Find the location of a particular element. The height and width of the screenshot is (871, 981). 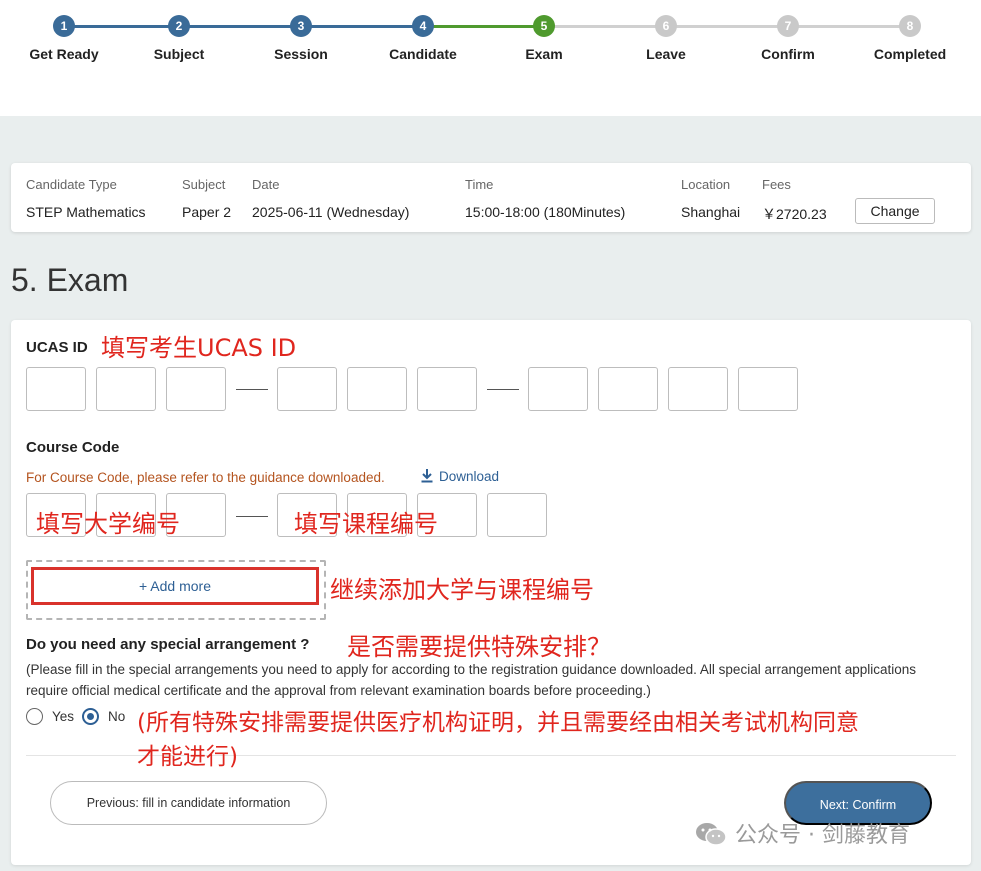

step-completed: 8 Completed is located at coordinates (910, 31).